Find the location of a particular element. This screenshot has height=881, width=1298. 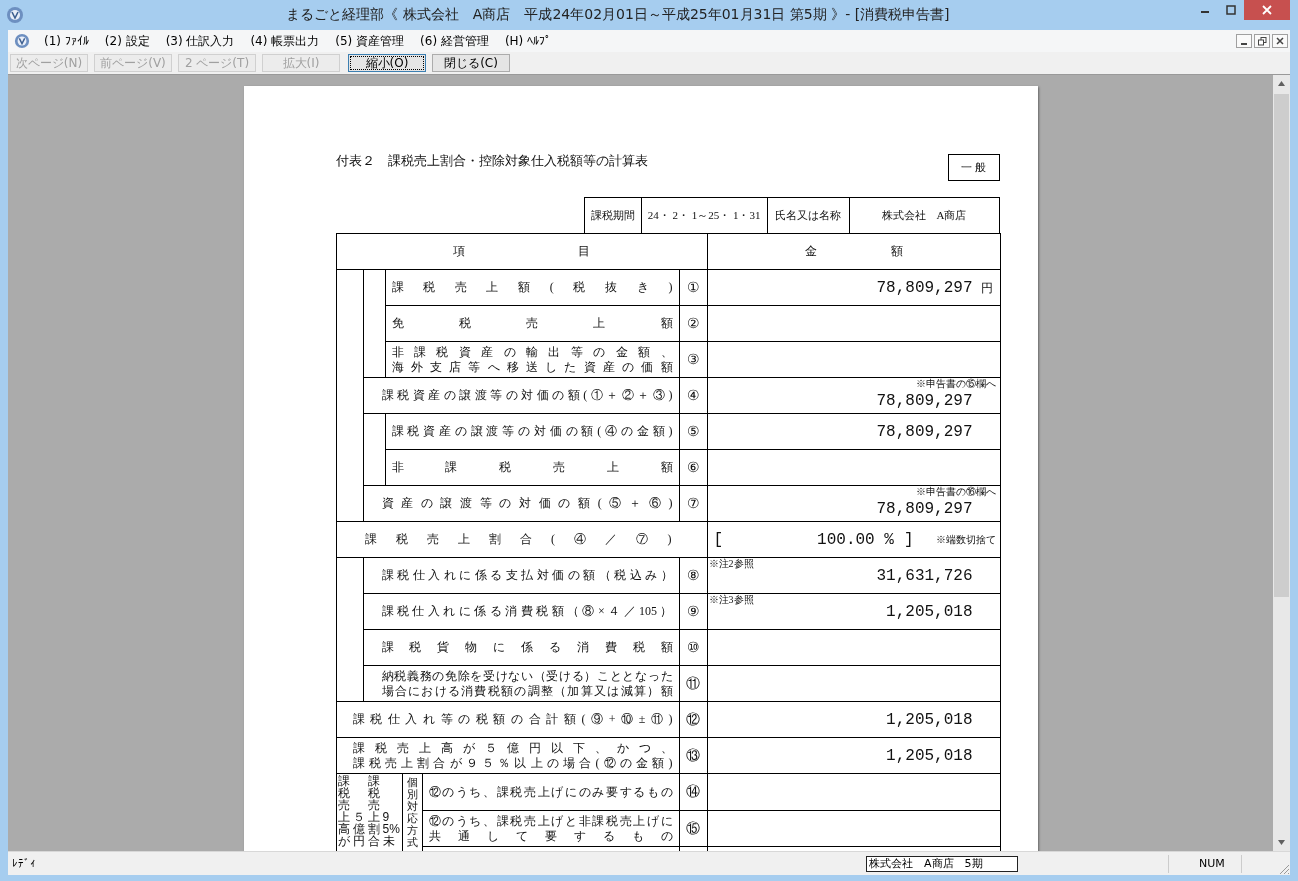

line-number: ④ is located at coordinates (692, 395).